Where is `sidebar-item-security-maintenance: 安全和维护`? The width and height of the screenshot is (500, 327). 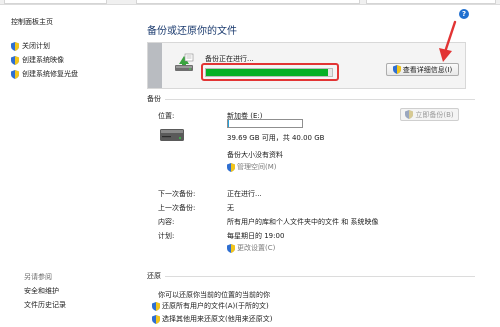 sidebar-item-security-maintenance: 安全和维护 is located at coordinates (41, 291).